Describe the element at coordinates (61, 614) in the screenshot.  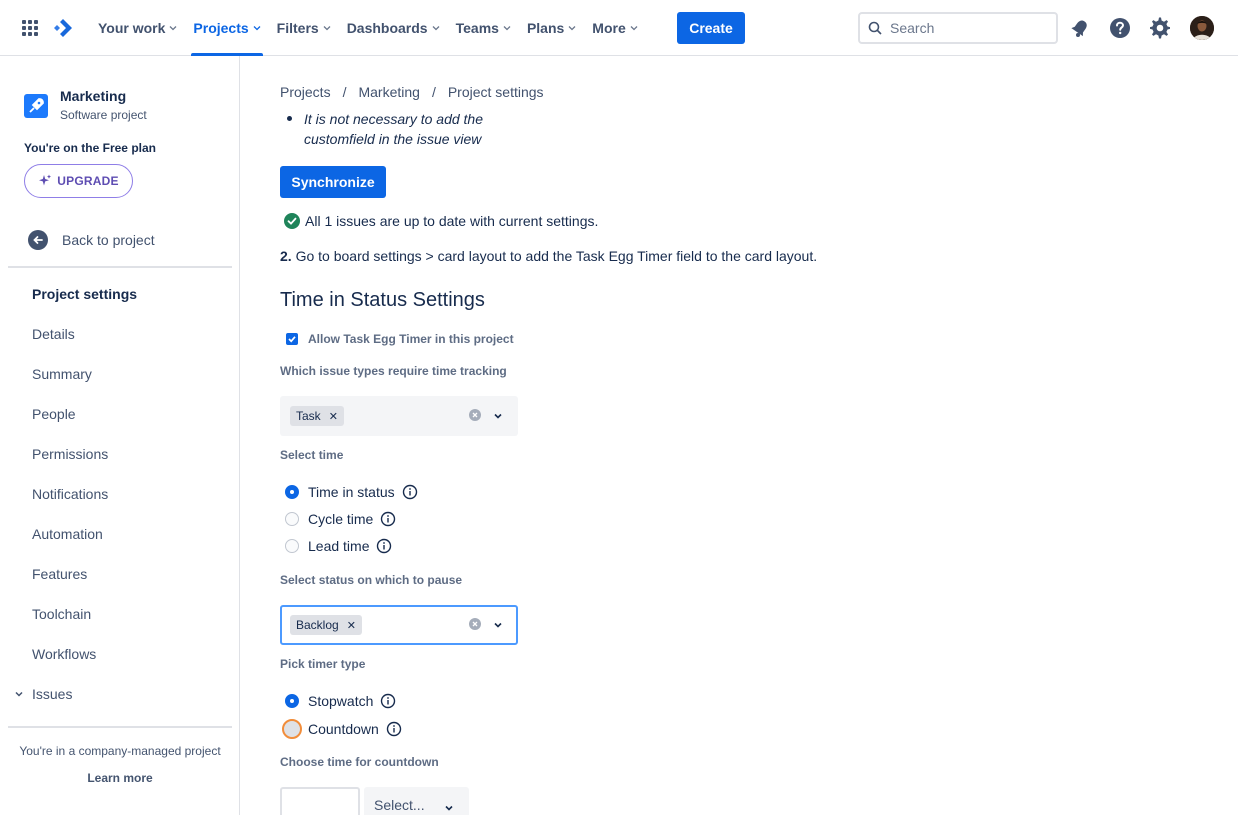
I see `sidebar-item-toolchain: Toolchain` at that location.